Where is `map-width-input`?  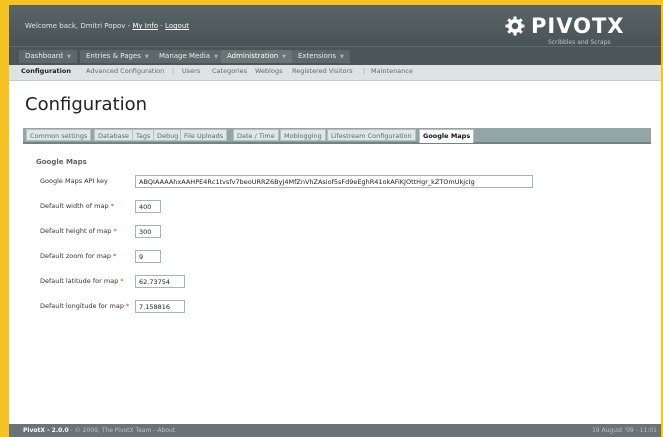
map-width-input is located at coordinates (148, 206).